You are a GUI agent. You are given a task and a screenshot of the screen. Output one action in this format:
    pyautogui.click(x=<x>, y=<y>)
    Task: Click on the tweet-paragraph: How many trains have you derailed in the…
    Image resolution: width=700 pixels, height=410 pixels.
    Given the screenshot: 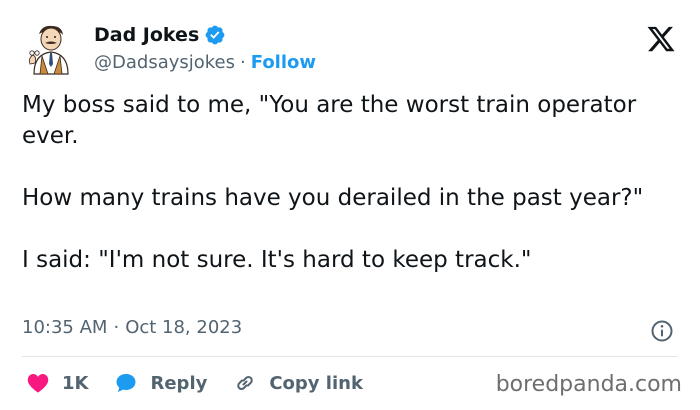 What is the action you would take?
    pyautogui.click(x=333, y=198)
    